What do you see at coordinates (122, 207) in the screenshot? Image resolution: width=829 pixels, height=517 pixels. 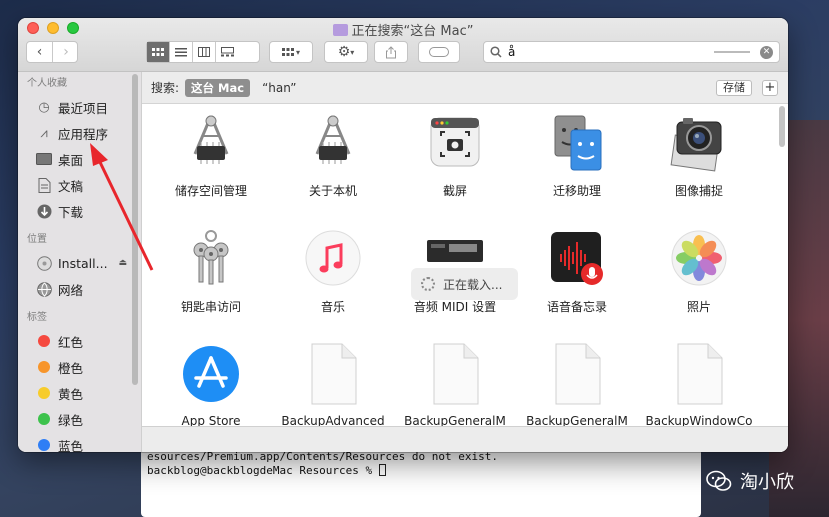 I see `annotation-arrow` at bounding box center [122, 207].